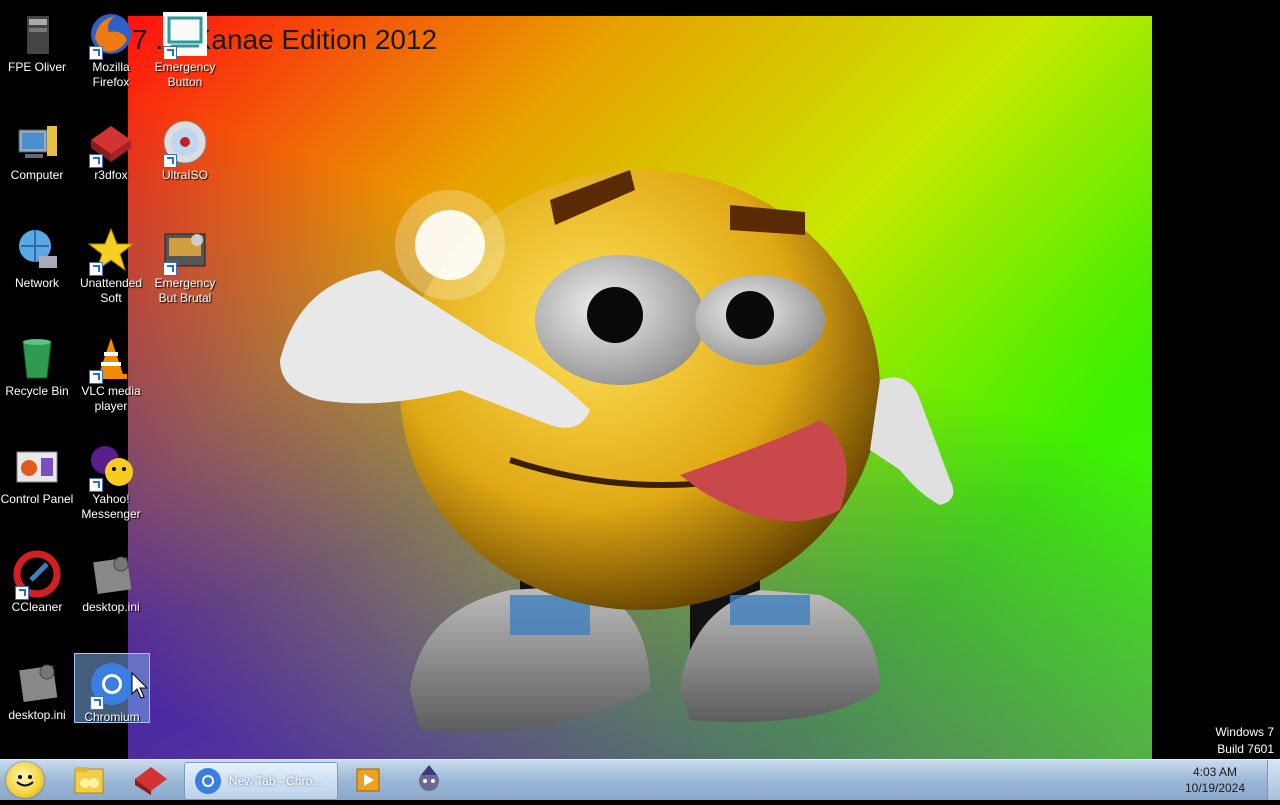  What do you see at coordinates (111, 506) in the screenshot?
I see `icon-label: Yahoo! Messenger` at bounding box center [111, 506].